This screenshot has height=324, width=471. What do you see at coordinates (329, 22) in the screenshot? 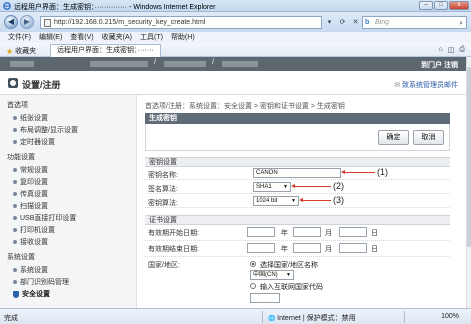
I see `dropdown-icon: ▾` at bounding box center [329, 22].